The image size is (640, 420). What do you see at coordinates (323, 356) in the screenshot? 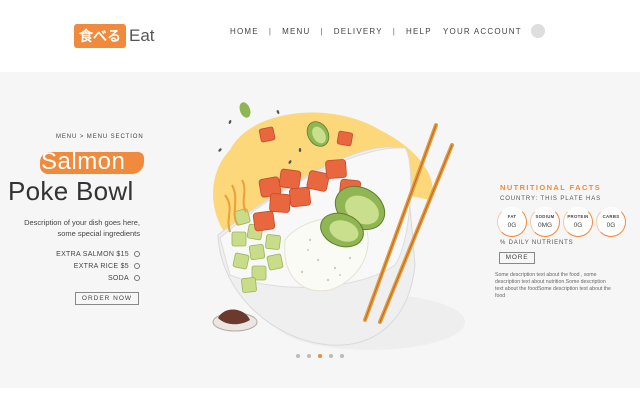
I see `slide-indicator` at bounding box center [323, 356].